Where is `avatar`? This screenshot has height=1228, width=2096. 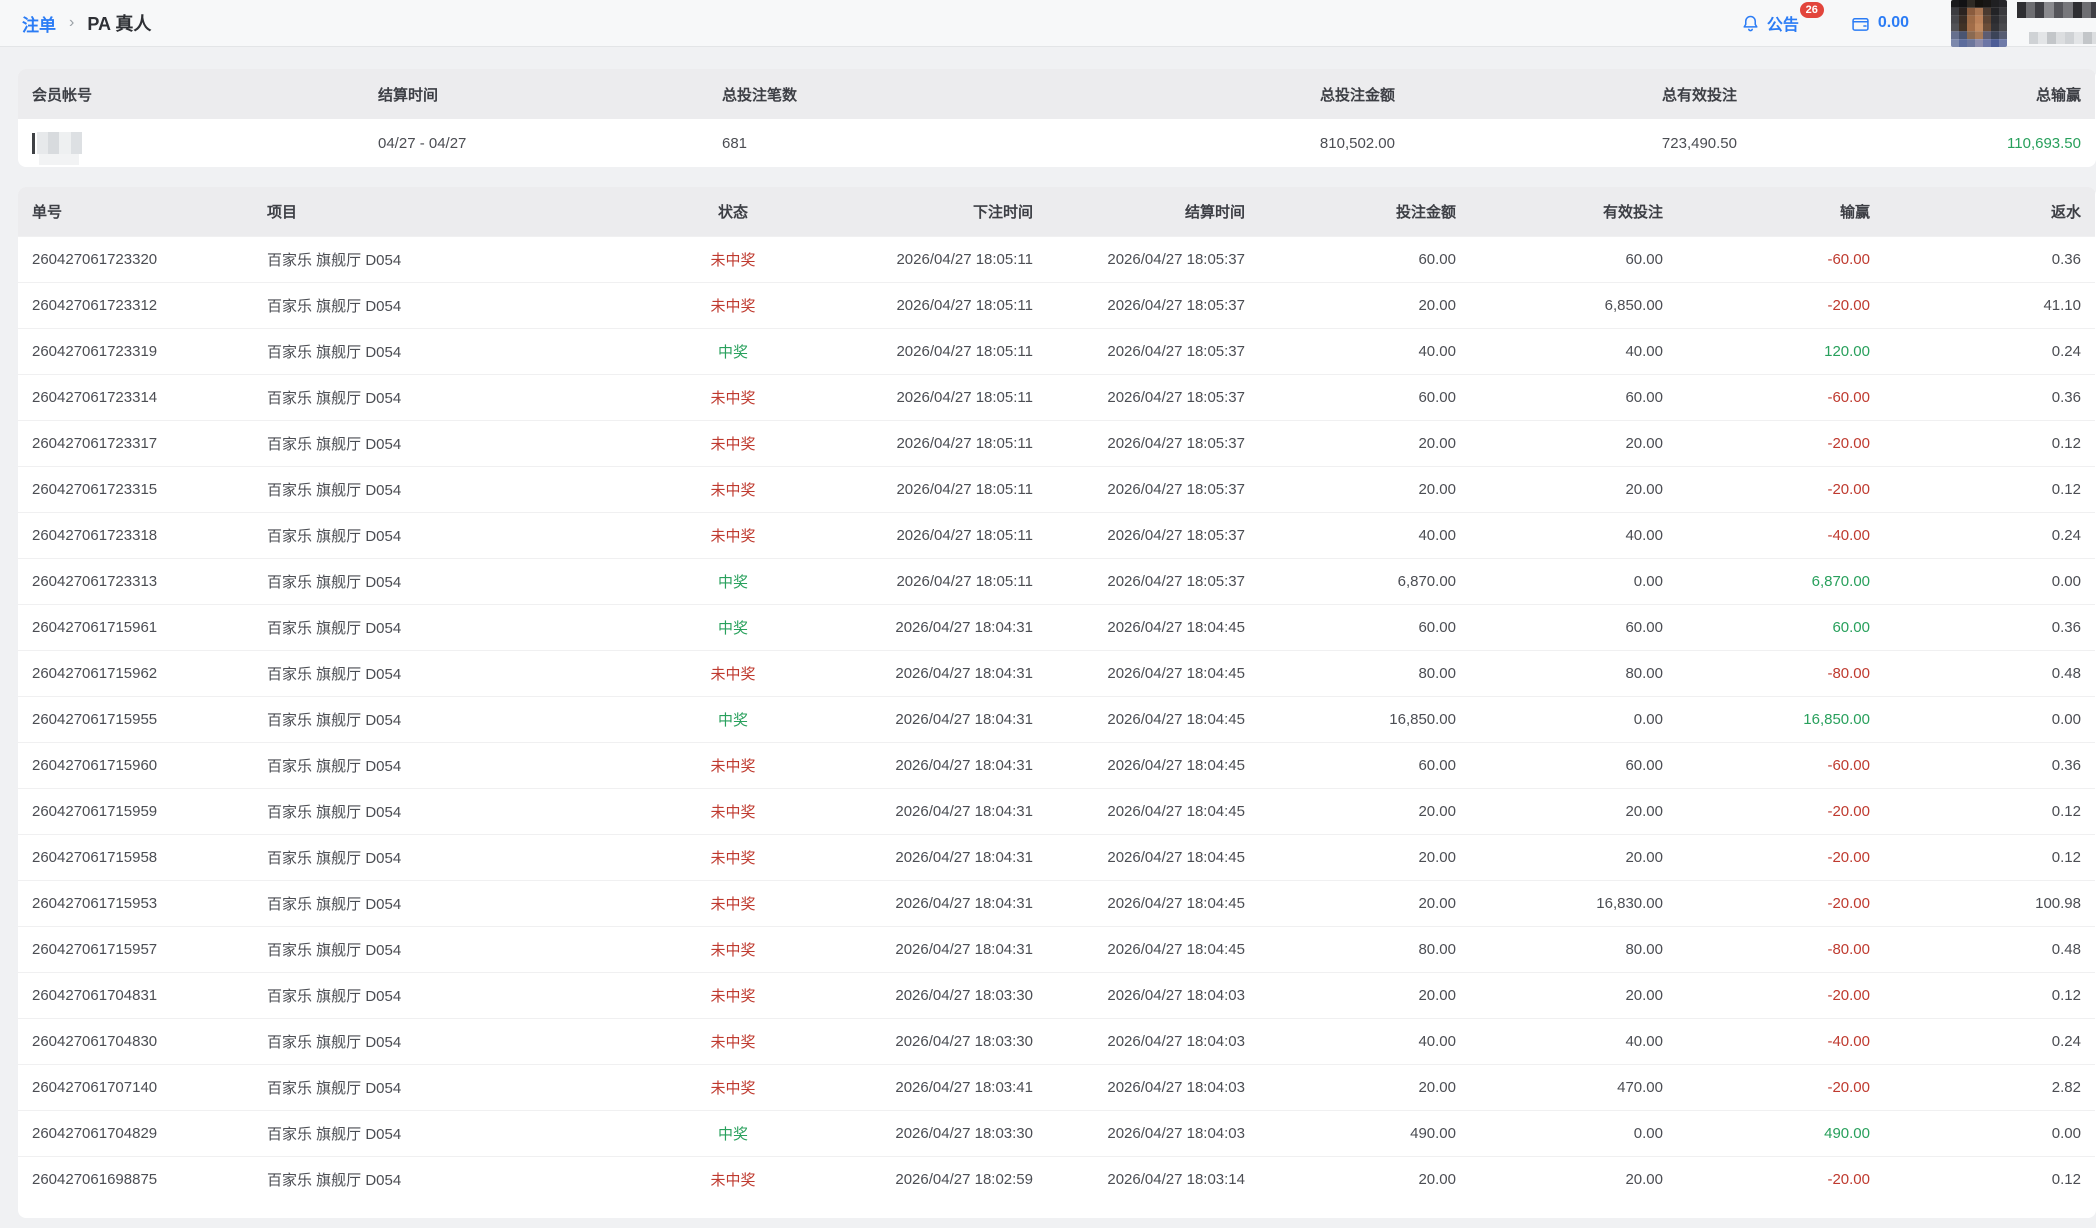 avatar is located at coordinates (1979, 23).